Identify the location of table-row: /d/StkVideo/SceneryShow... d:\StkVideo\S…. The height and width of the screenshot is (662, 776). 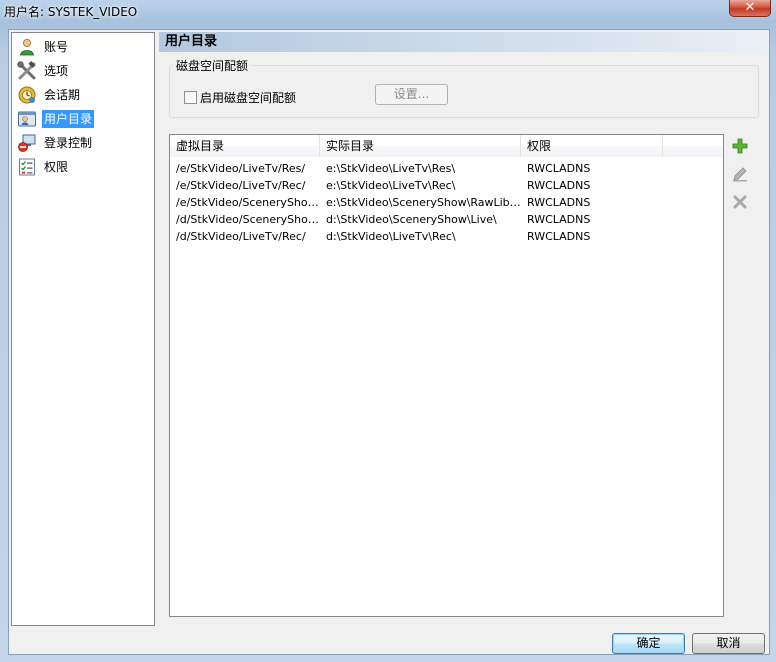
(446, 219).